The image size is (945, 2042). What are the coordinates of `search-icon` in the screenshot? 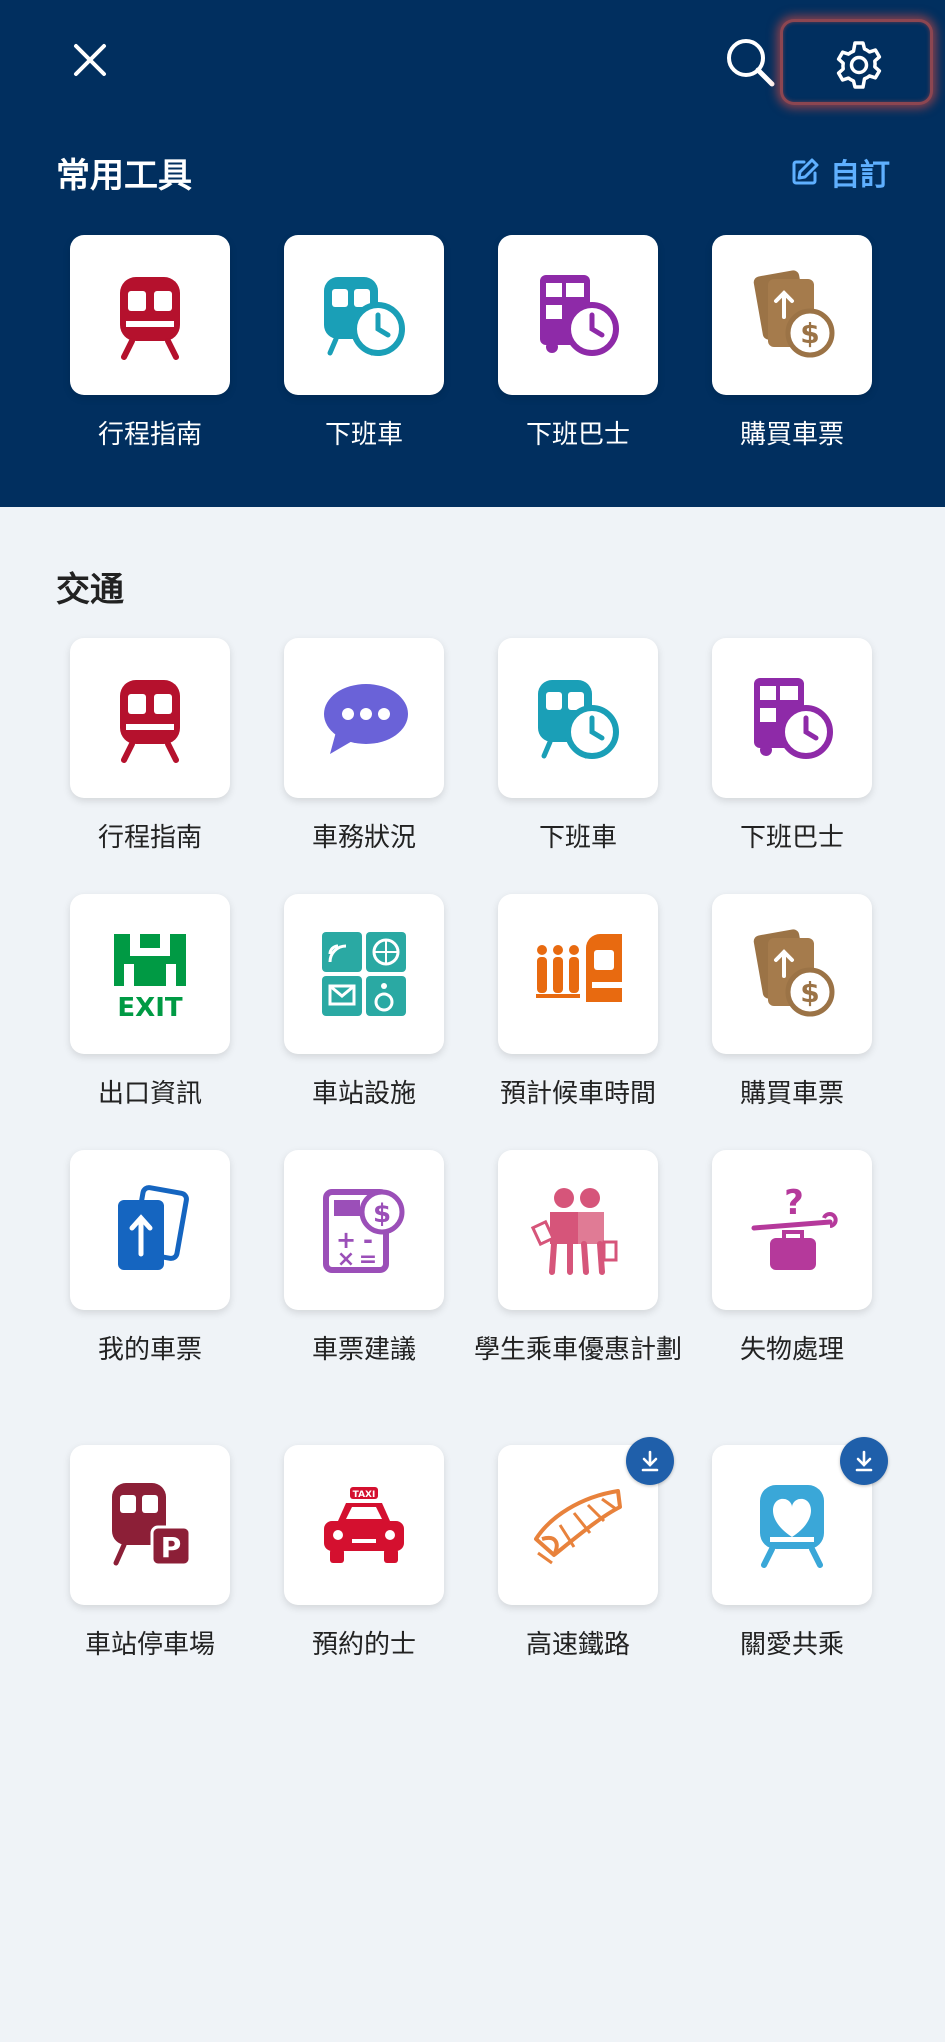 It's located at (751, 63).